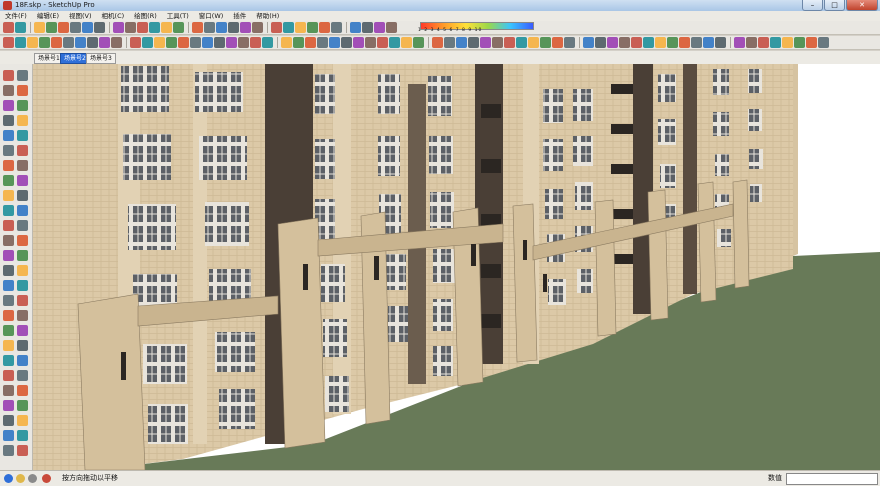  I want to click on measurements-input, so click(832, 479).